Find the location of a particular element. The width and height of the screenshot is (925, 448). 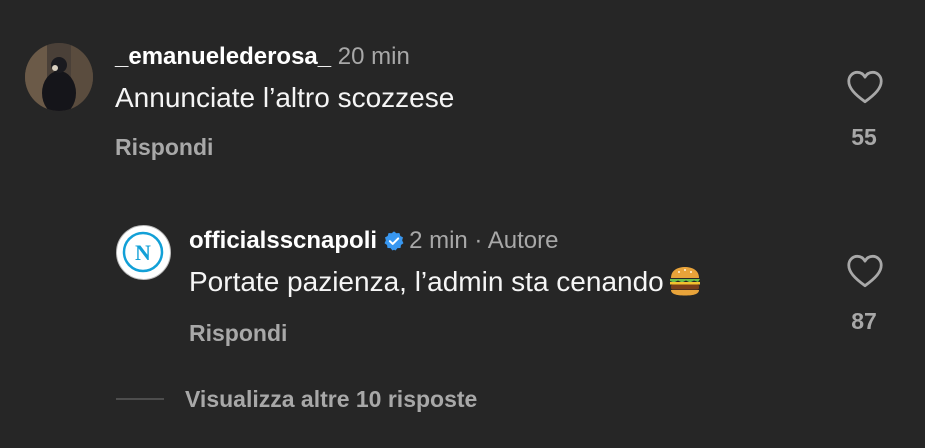

author-label: · Autore is located at coordinates (516, 240).